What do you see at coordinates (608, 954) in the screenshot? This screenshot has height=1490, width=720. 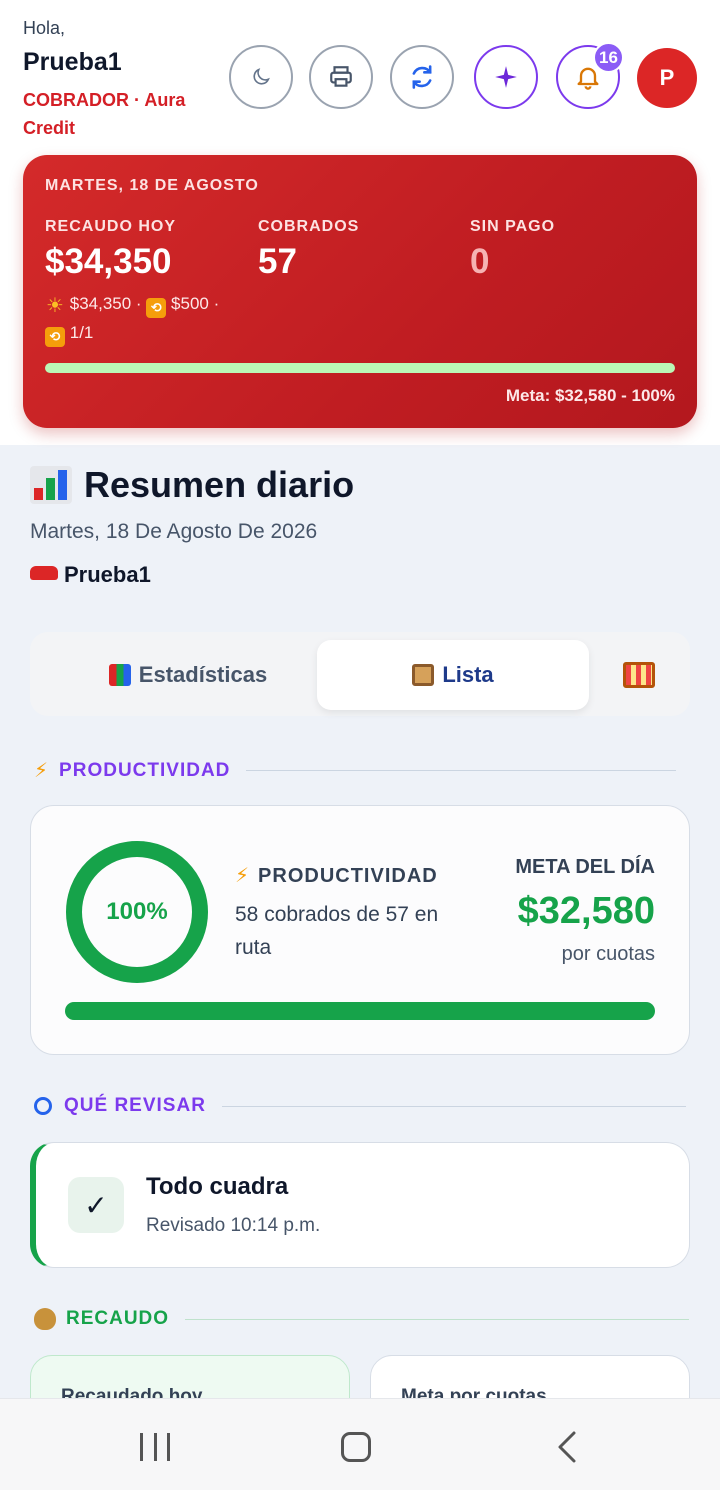 I see `meta-del-dia-sub: por cuotas` at bounding box center [608, 954].